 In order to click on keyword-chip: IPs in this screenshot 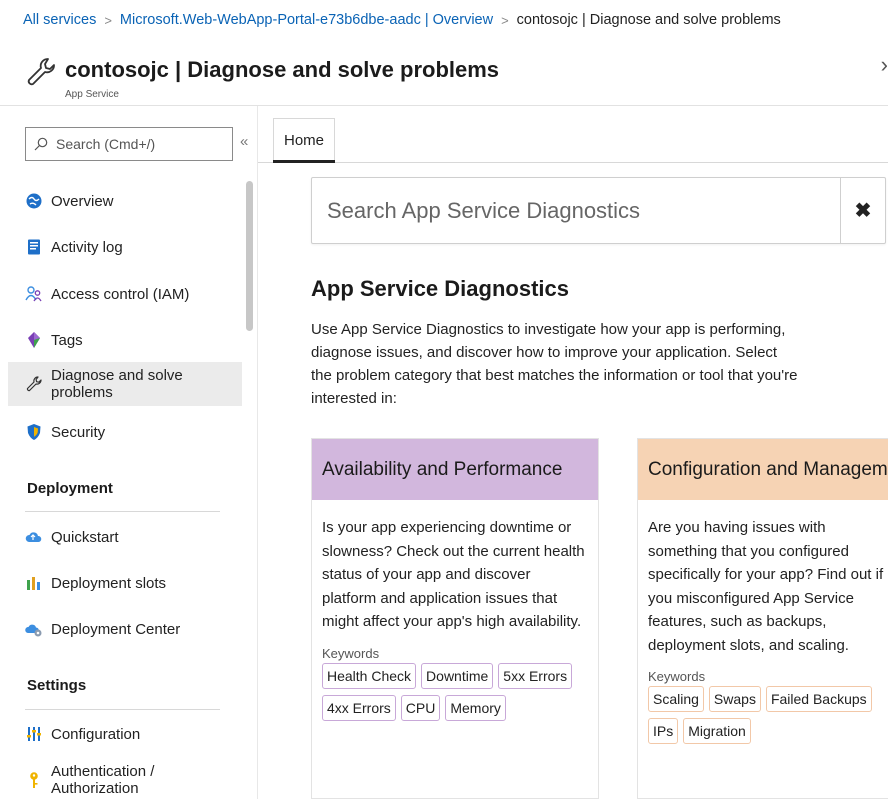, I will do `click(663, 731)`.